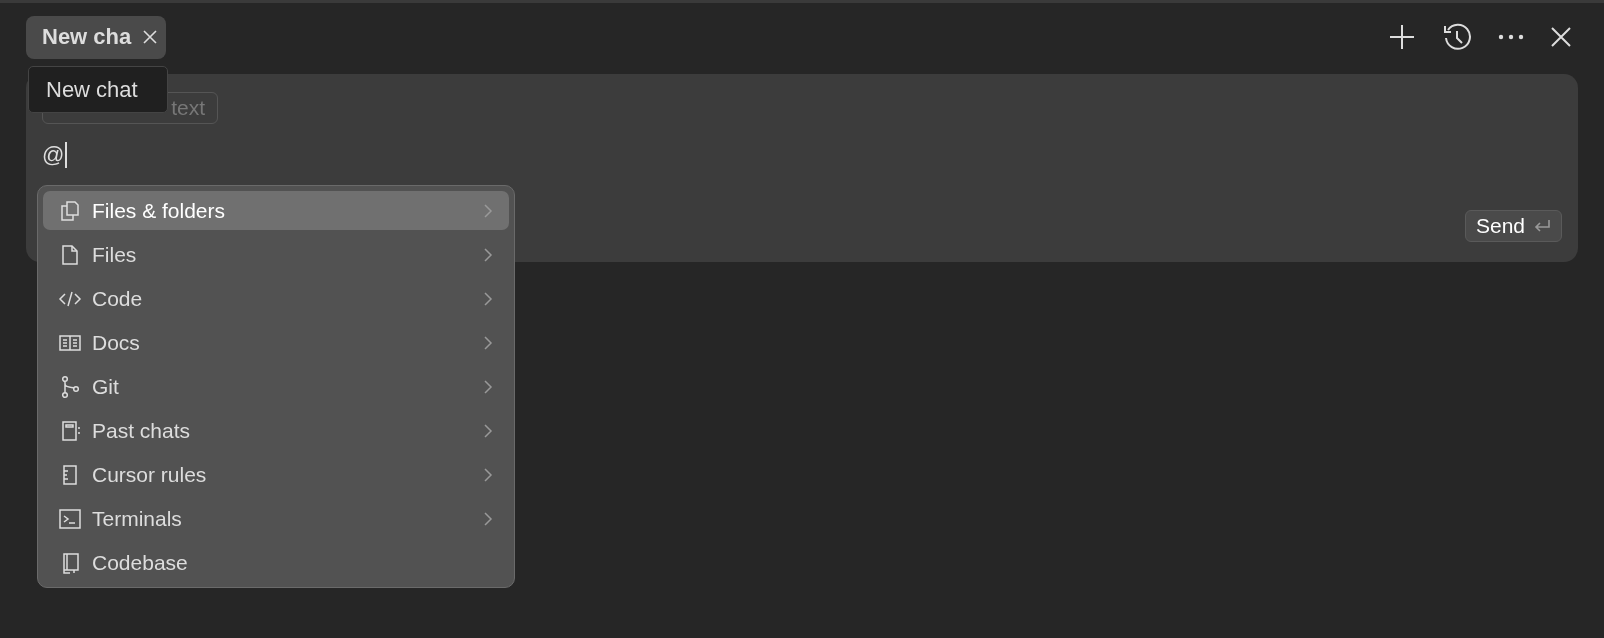 This screenshot has height=638, width=1604. What do you see at coordinates (87, 37) in the screenshot?
I see `tab-label: New cha` at bounding box center [87, 37].